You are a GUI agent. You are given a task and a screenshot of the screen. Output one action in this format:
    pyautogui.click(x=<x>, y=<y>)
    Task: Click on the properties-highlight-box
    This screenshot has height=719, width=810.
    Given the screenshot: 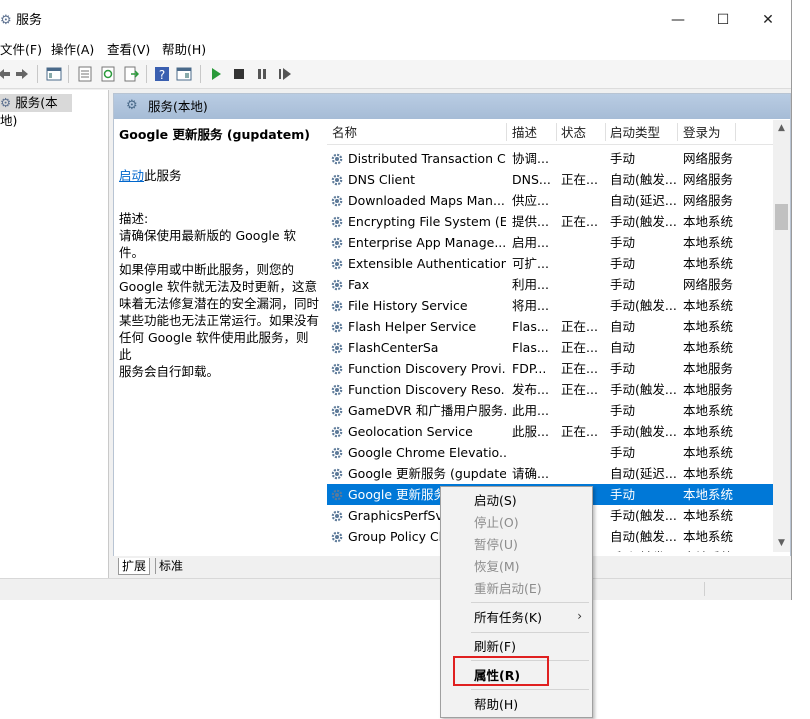 What is the action you would take?
    pyautogui.click(x=501, y=671)
    